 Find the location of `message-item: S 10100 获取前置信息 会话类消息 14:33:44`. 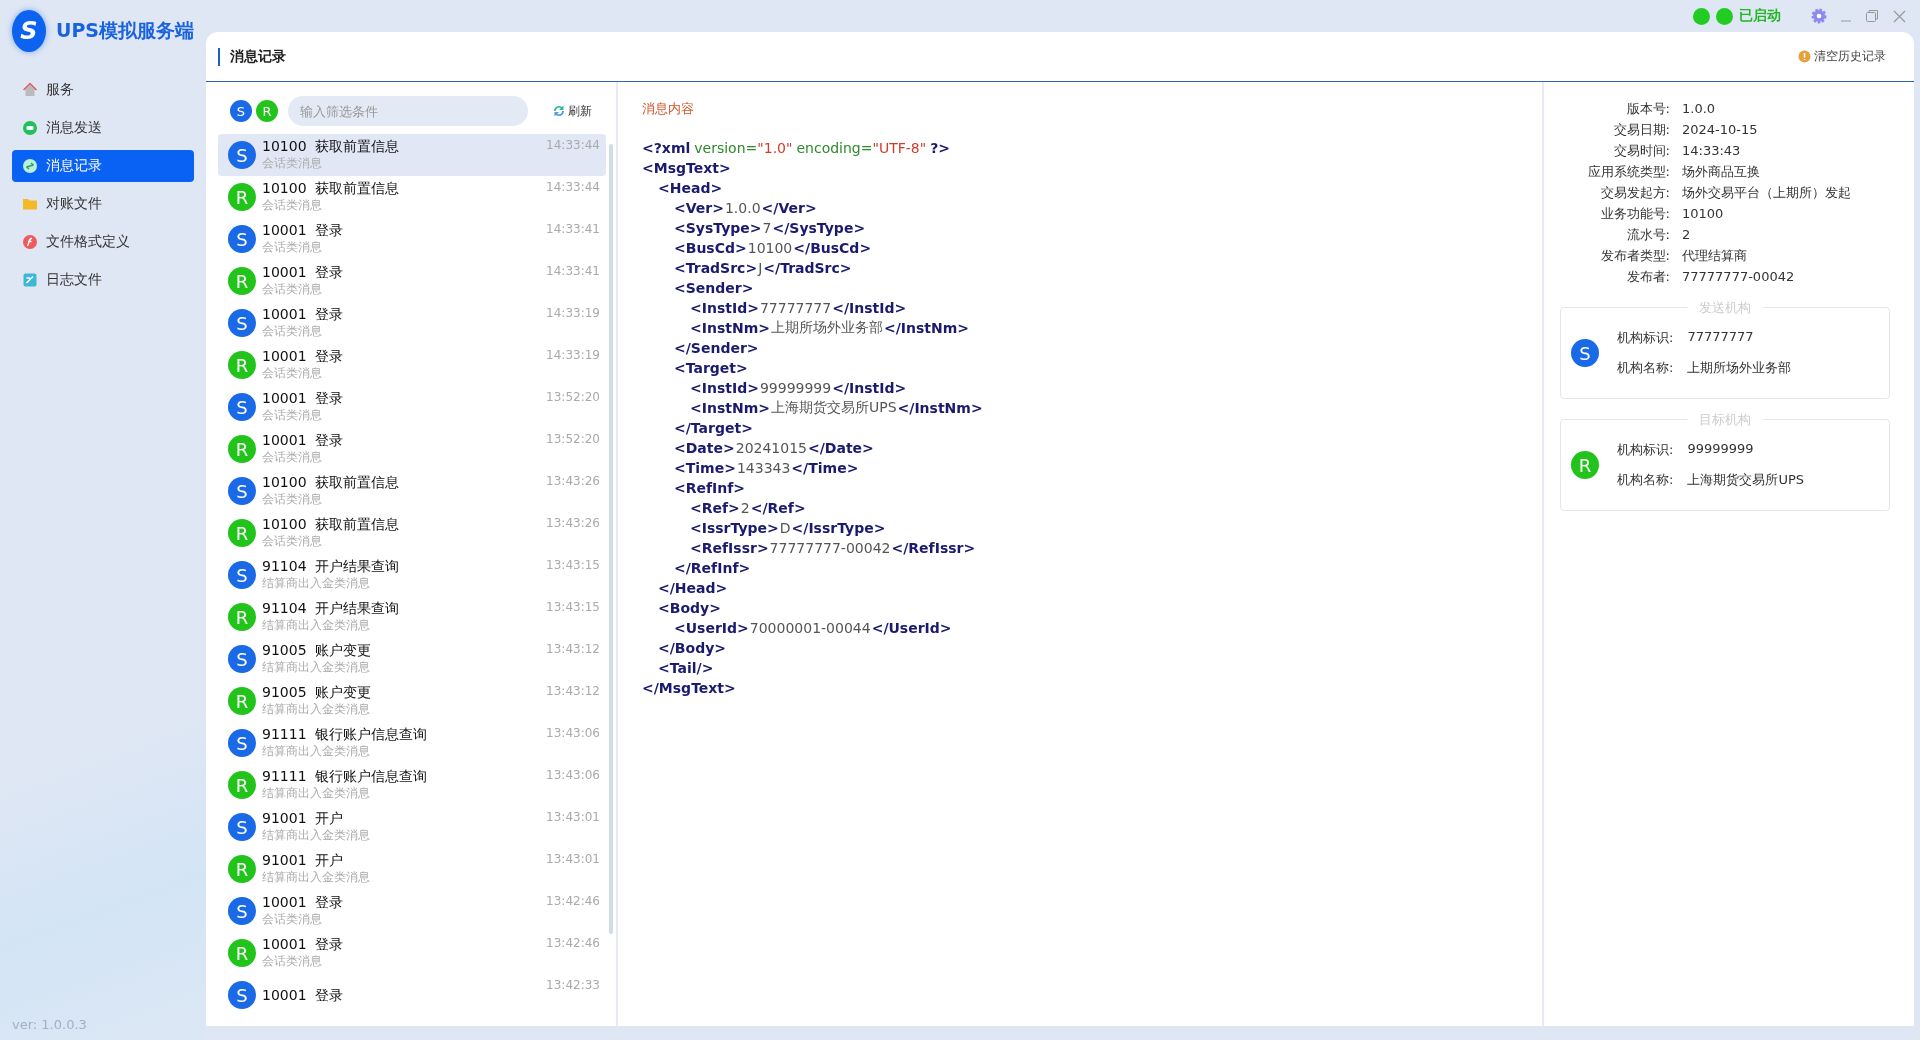

message-item: S 10100 获取前置信息 会话类消息 14:33:44 is located at coordinates (412, 155).